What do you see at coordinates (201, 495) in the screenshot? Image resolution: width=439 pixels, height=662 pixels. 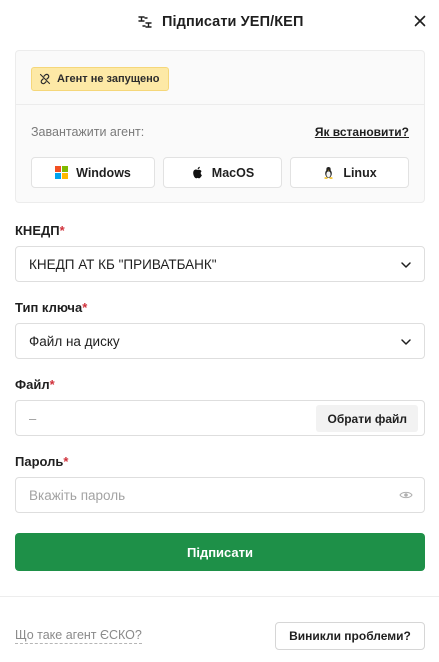 I see `password-input` at bounding box center [201, 495].